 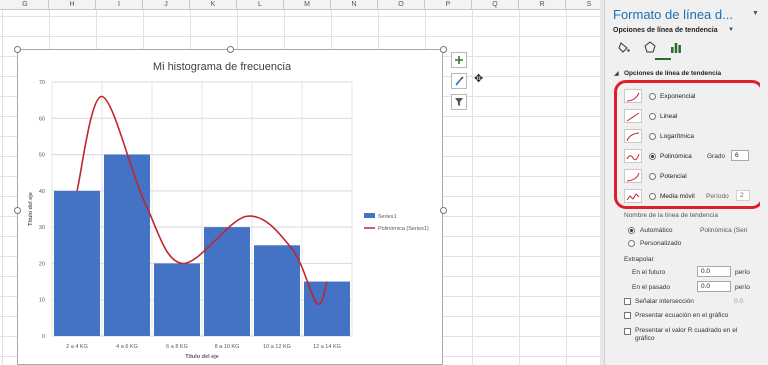 What do you see at coordinates (627, 315) in the screenshot?
I see `show-equation-checkbox` at bounding box center [627, 315].